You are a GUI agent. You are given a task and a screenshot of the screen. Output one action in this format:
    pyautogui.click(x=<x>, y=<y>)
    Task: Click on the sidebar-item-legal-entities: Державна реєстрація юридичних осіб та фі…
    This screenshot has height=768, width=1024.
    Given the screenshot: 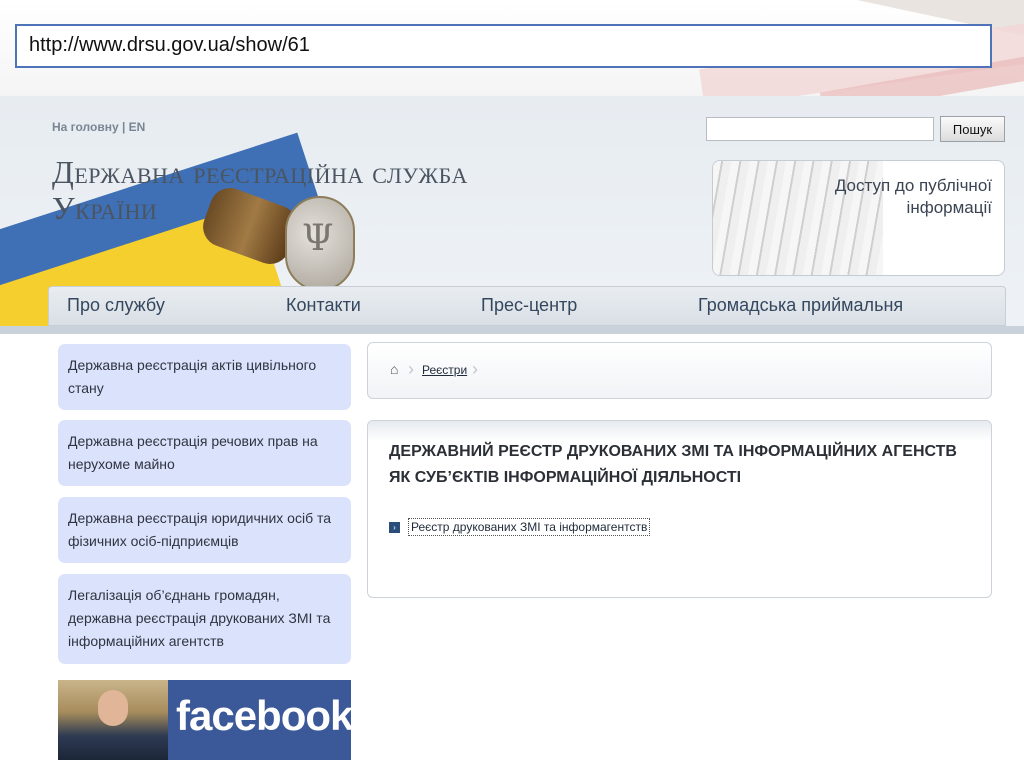 What is the action you would take?
    pyautogui.click(x=204, y=530)
    